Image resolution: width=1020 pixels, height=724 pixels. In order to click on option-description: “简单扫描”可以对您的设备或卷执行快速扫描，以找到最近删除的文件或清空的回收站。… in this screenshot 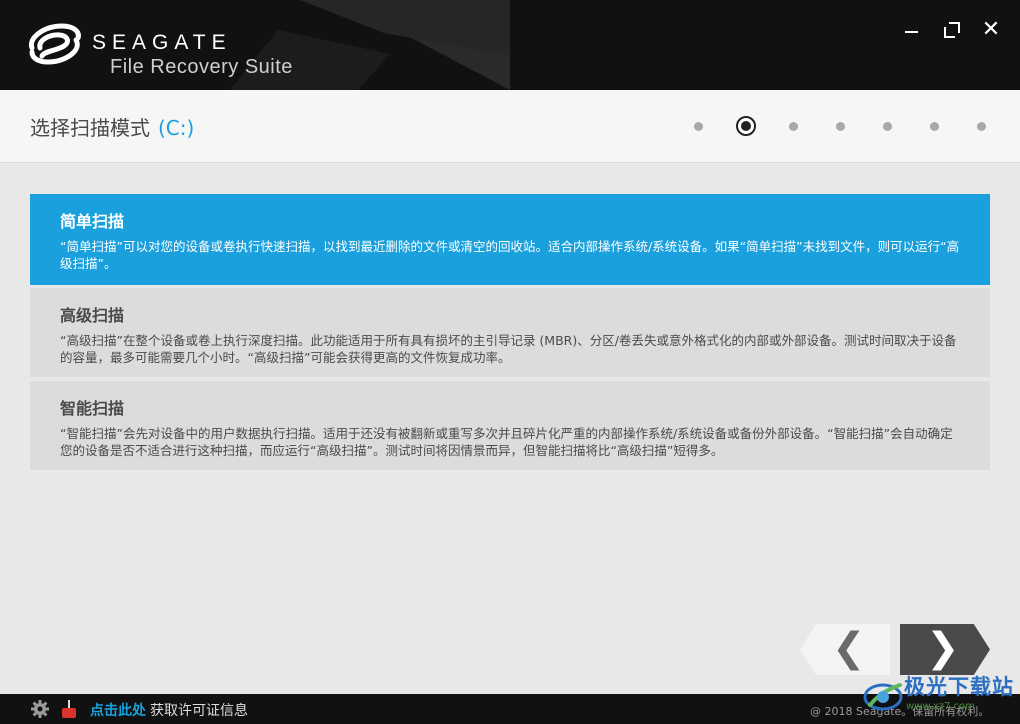, I will do `click(510, 255)`.